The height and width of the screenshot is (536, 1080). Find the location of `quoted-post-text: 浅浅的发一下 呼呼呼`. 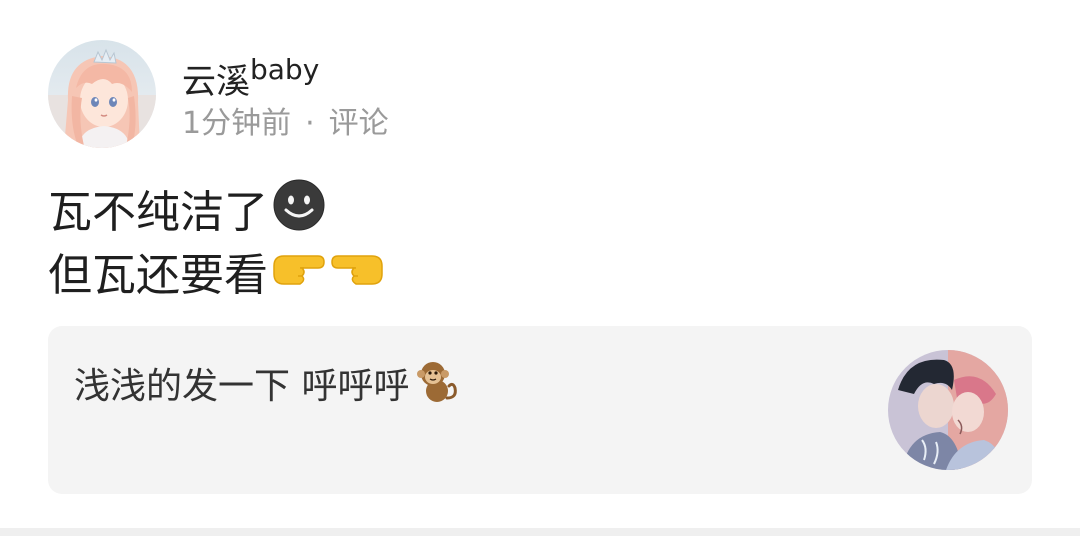

quoted-post-text: 浅浅的发一下 呼呼呼 is located at coordinates (242, 386).